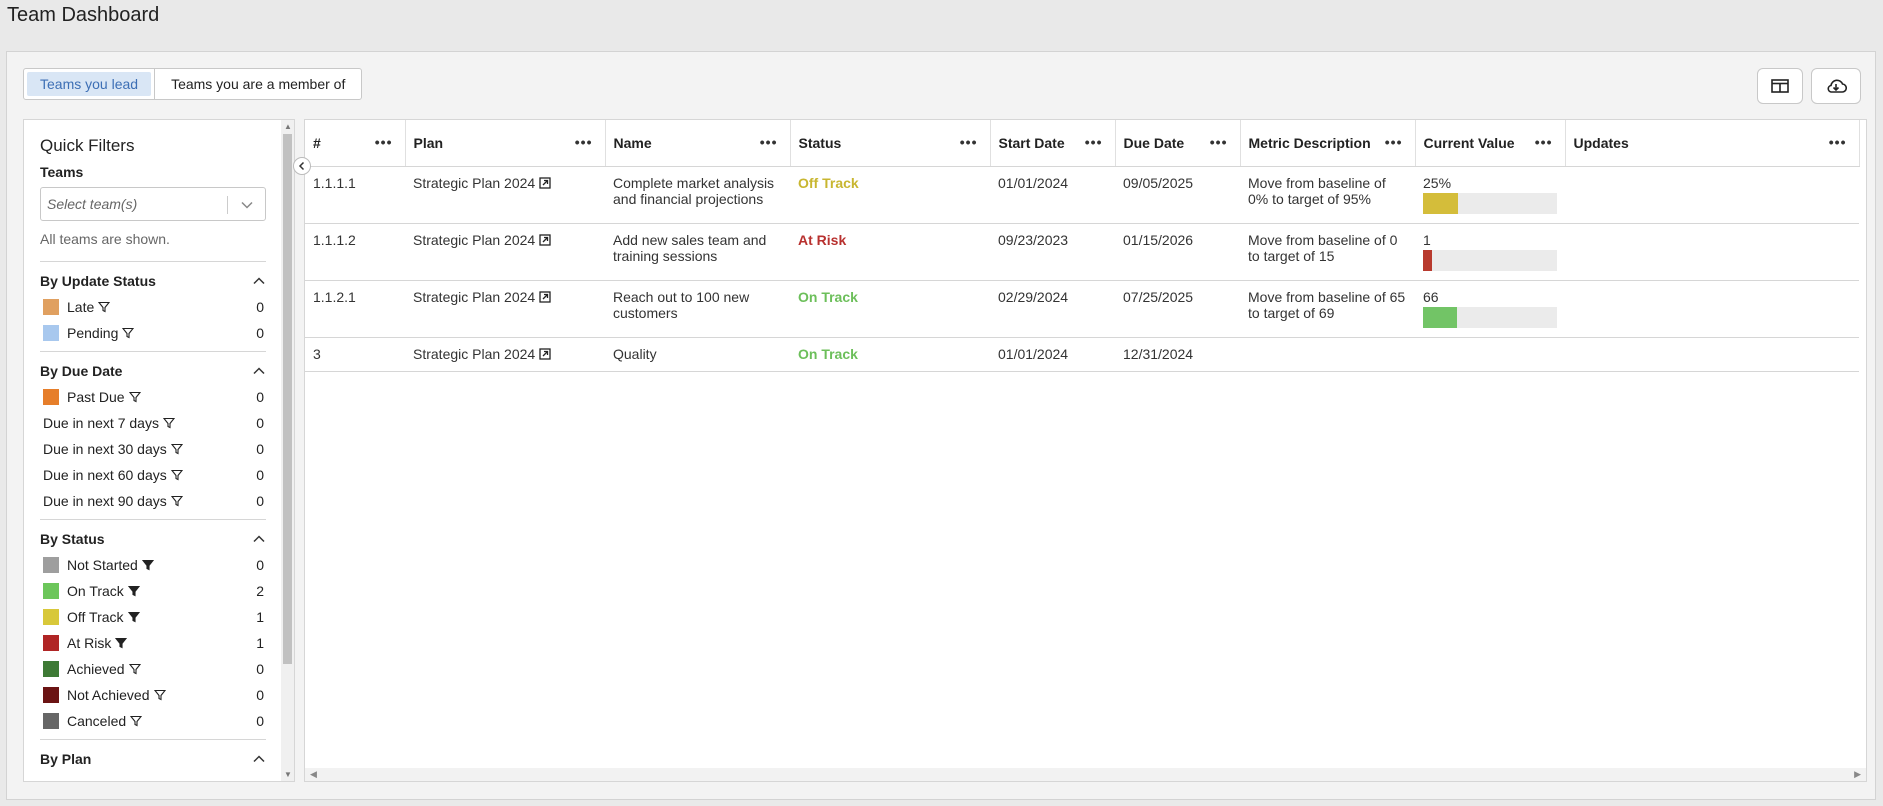 The width and height of the screenshot is (1883, 806). Describe the element at coordinates (828, 296) in the screenshot. I see `status-text: On Track` at that location.